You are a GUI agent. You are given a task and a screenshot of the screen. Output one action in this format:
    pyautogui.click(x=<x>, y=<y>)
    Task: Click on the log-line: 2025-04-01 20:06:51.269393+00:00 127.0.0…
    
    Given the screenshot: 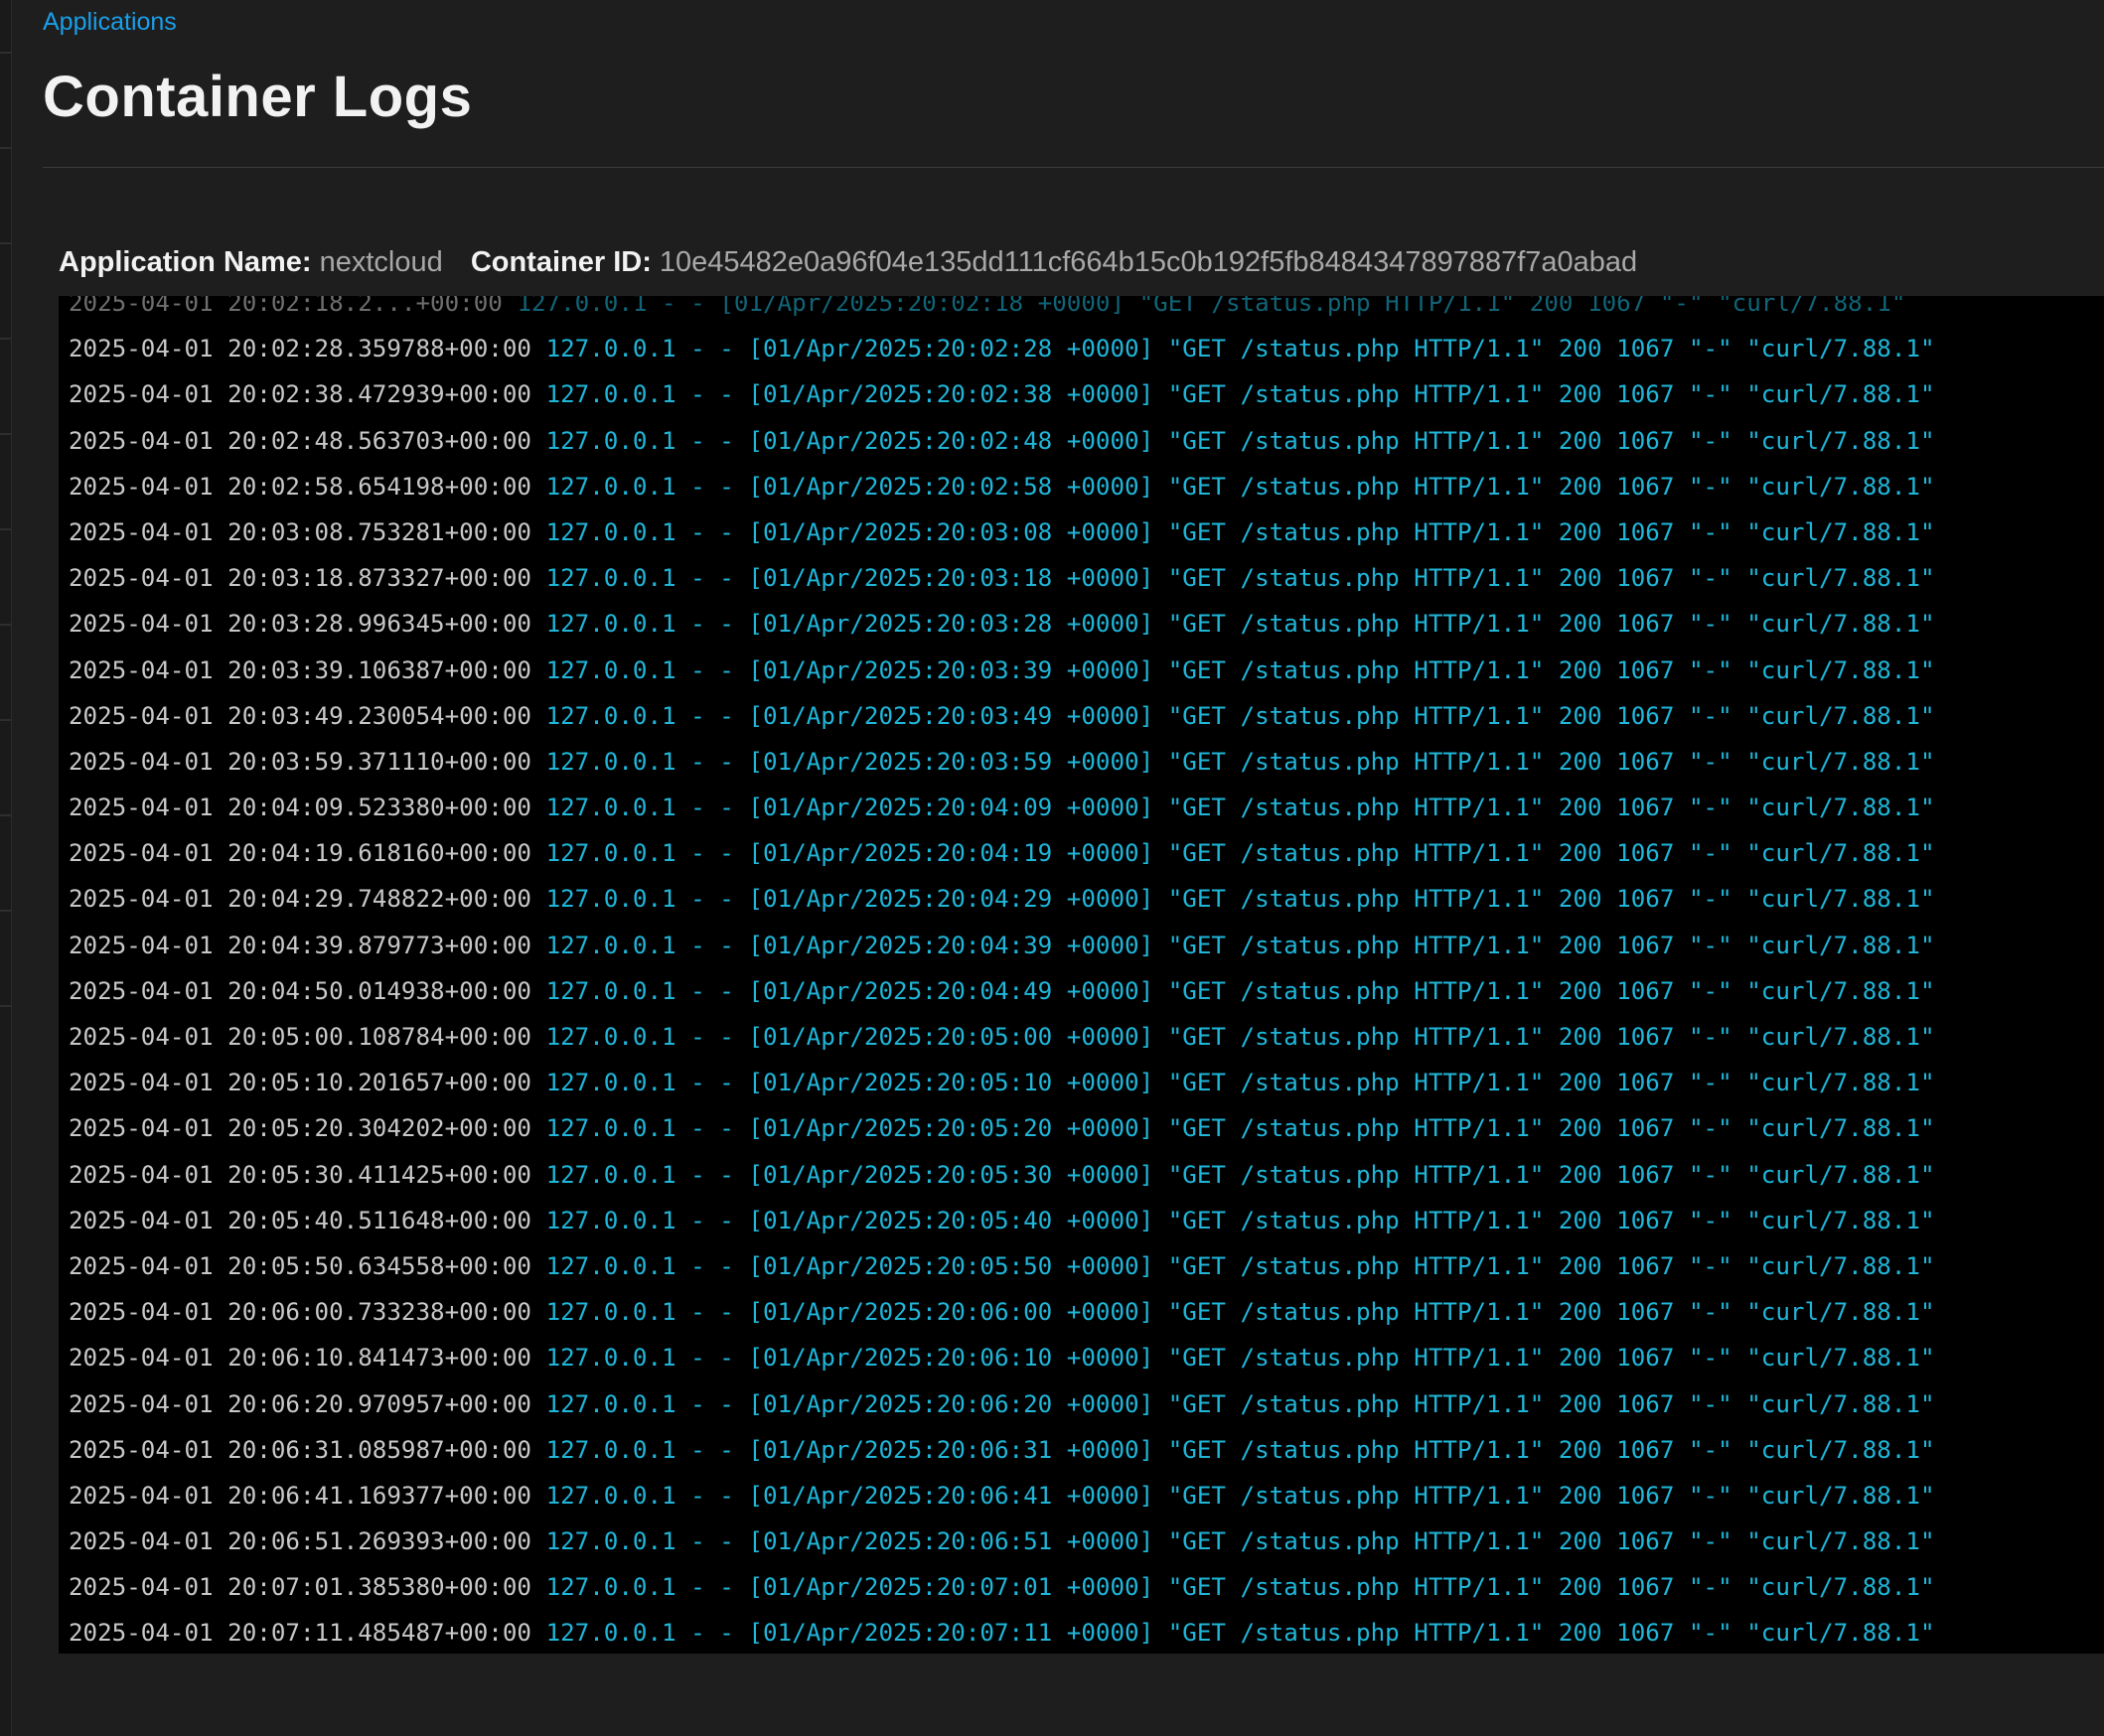 What is the action you would take?
    pyautogui.click(x=1002, y=1541)
    